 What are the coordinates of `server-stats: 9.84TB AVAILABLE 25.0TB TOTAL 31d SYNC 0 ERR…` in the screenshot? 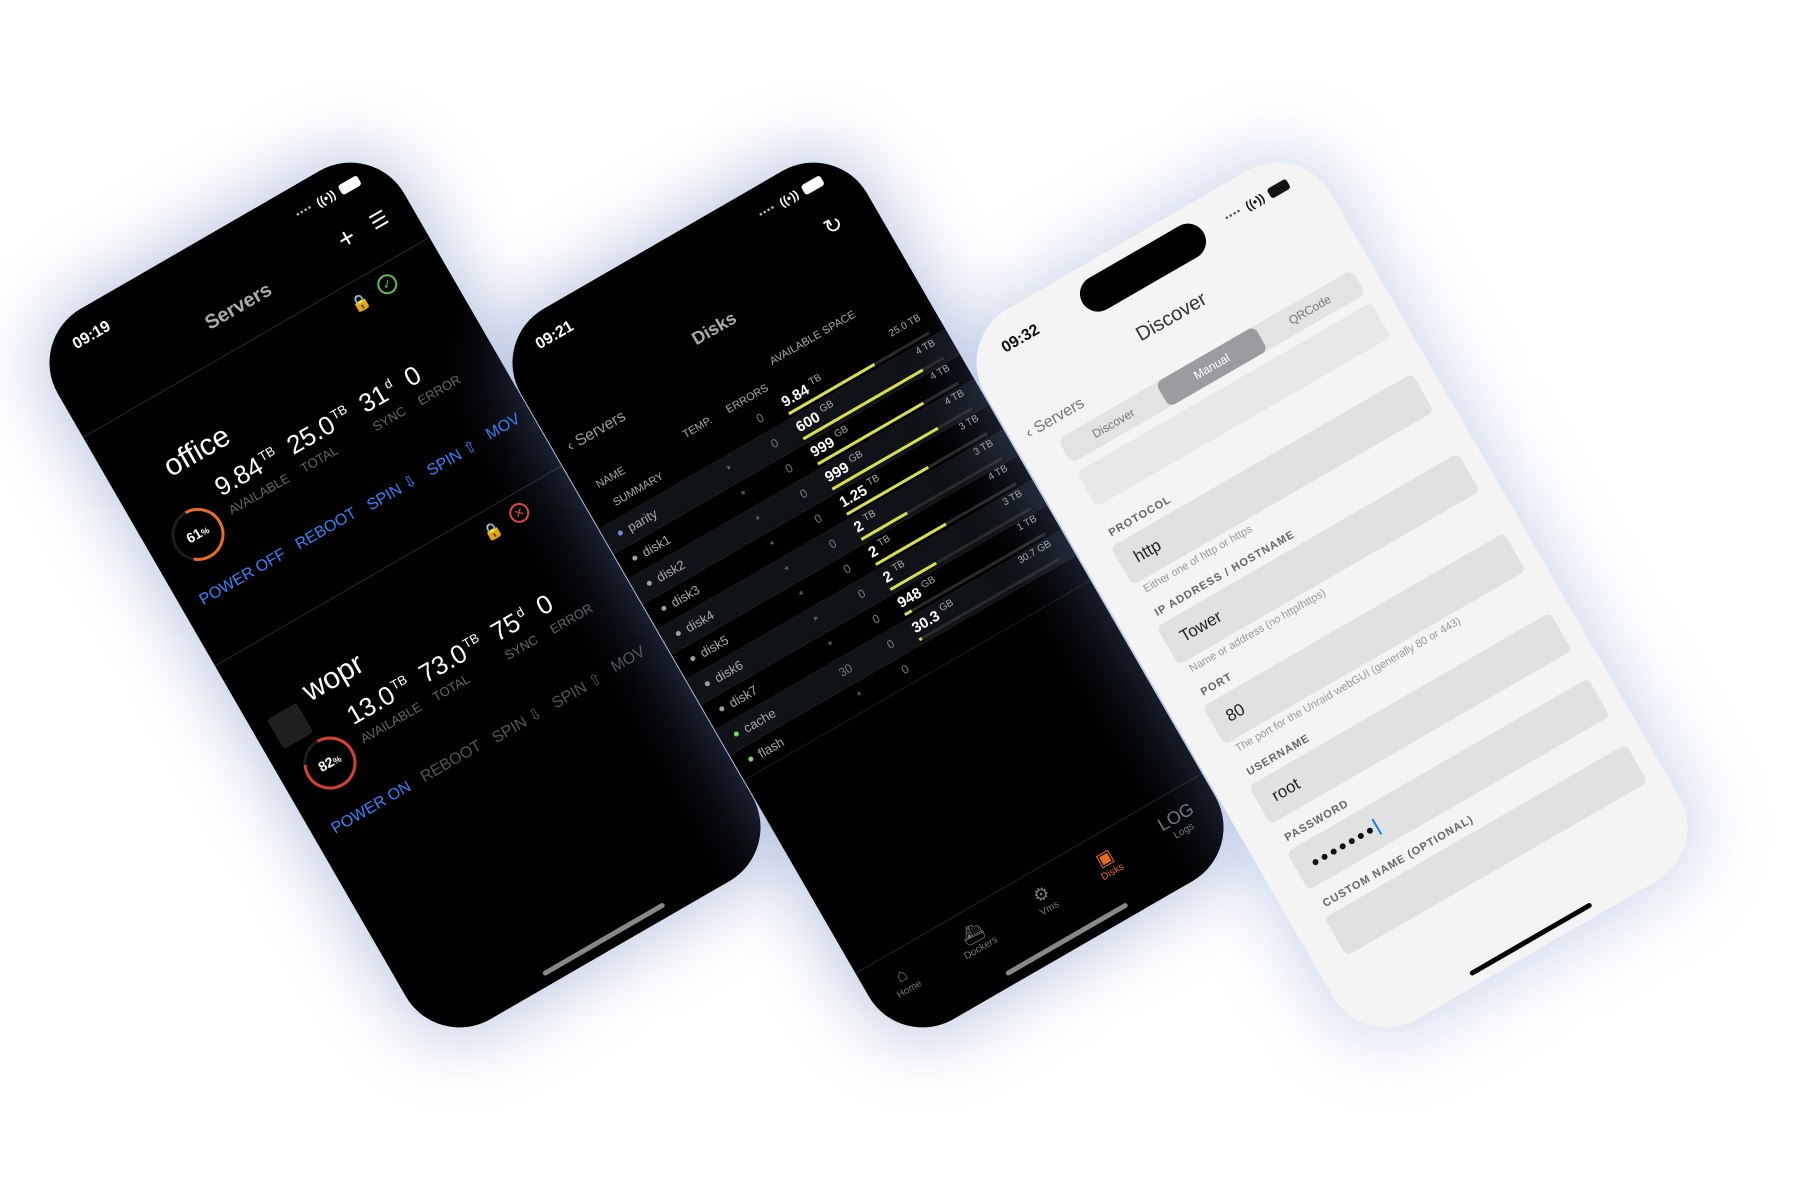 It's located at (336, 430).